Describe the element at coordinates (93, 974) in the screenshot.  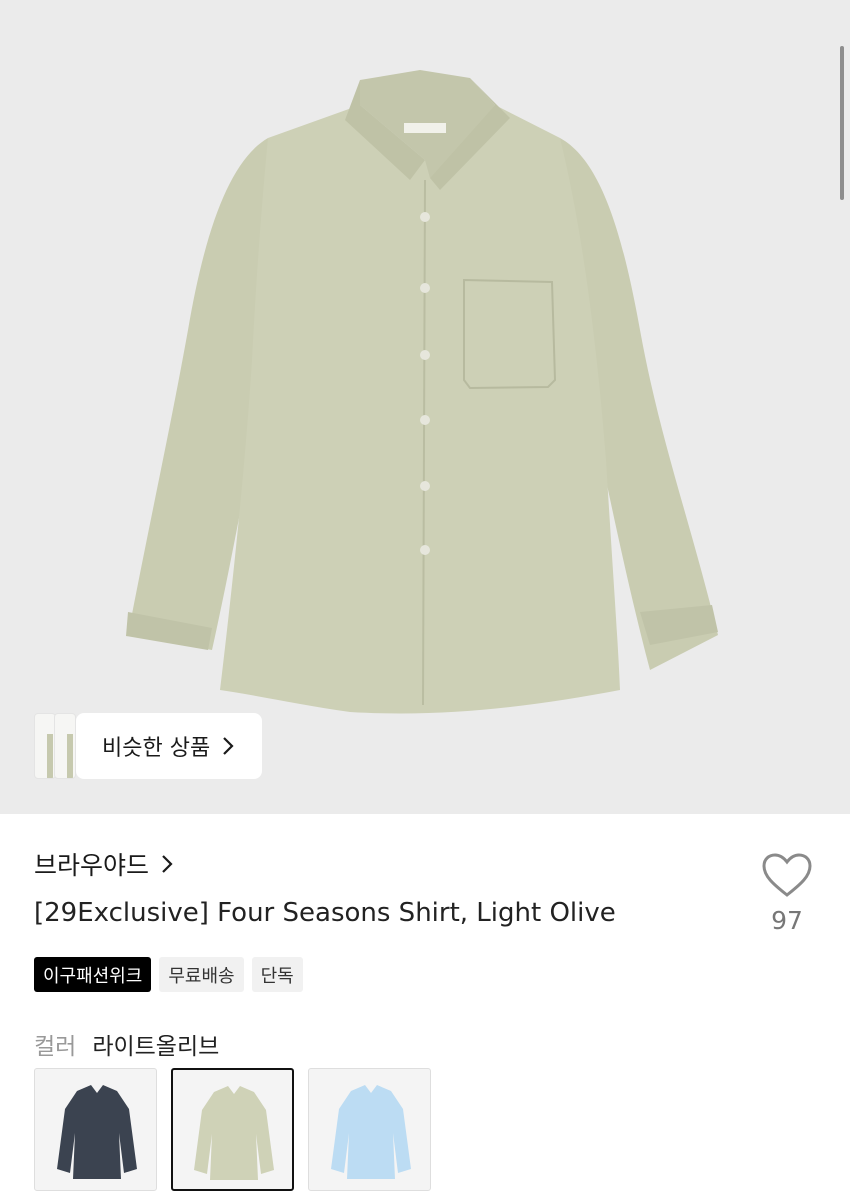
I see `tag-event: 이구패션위크` at that location.